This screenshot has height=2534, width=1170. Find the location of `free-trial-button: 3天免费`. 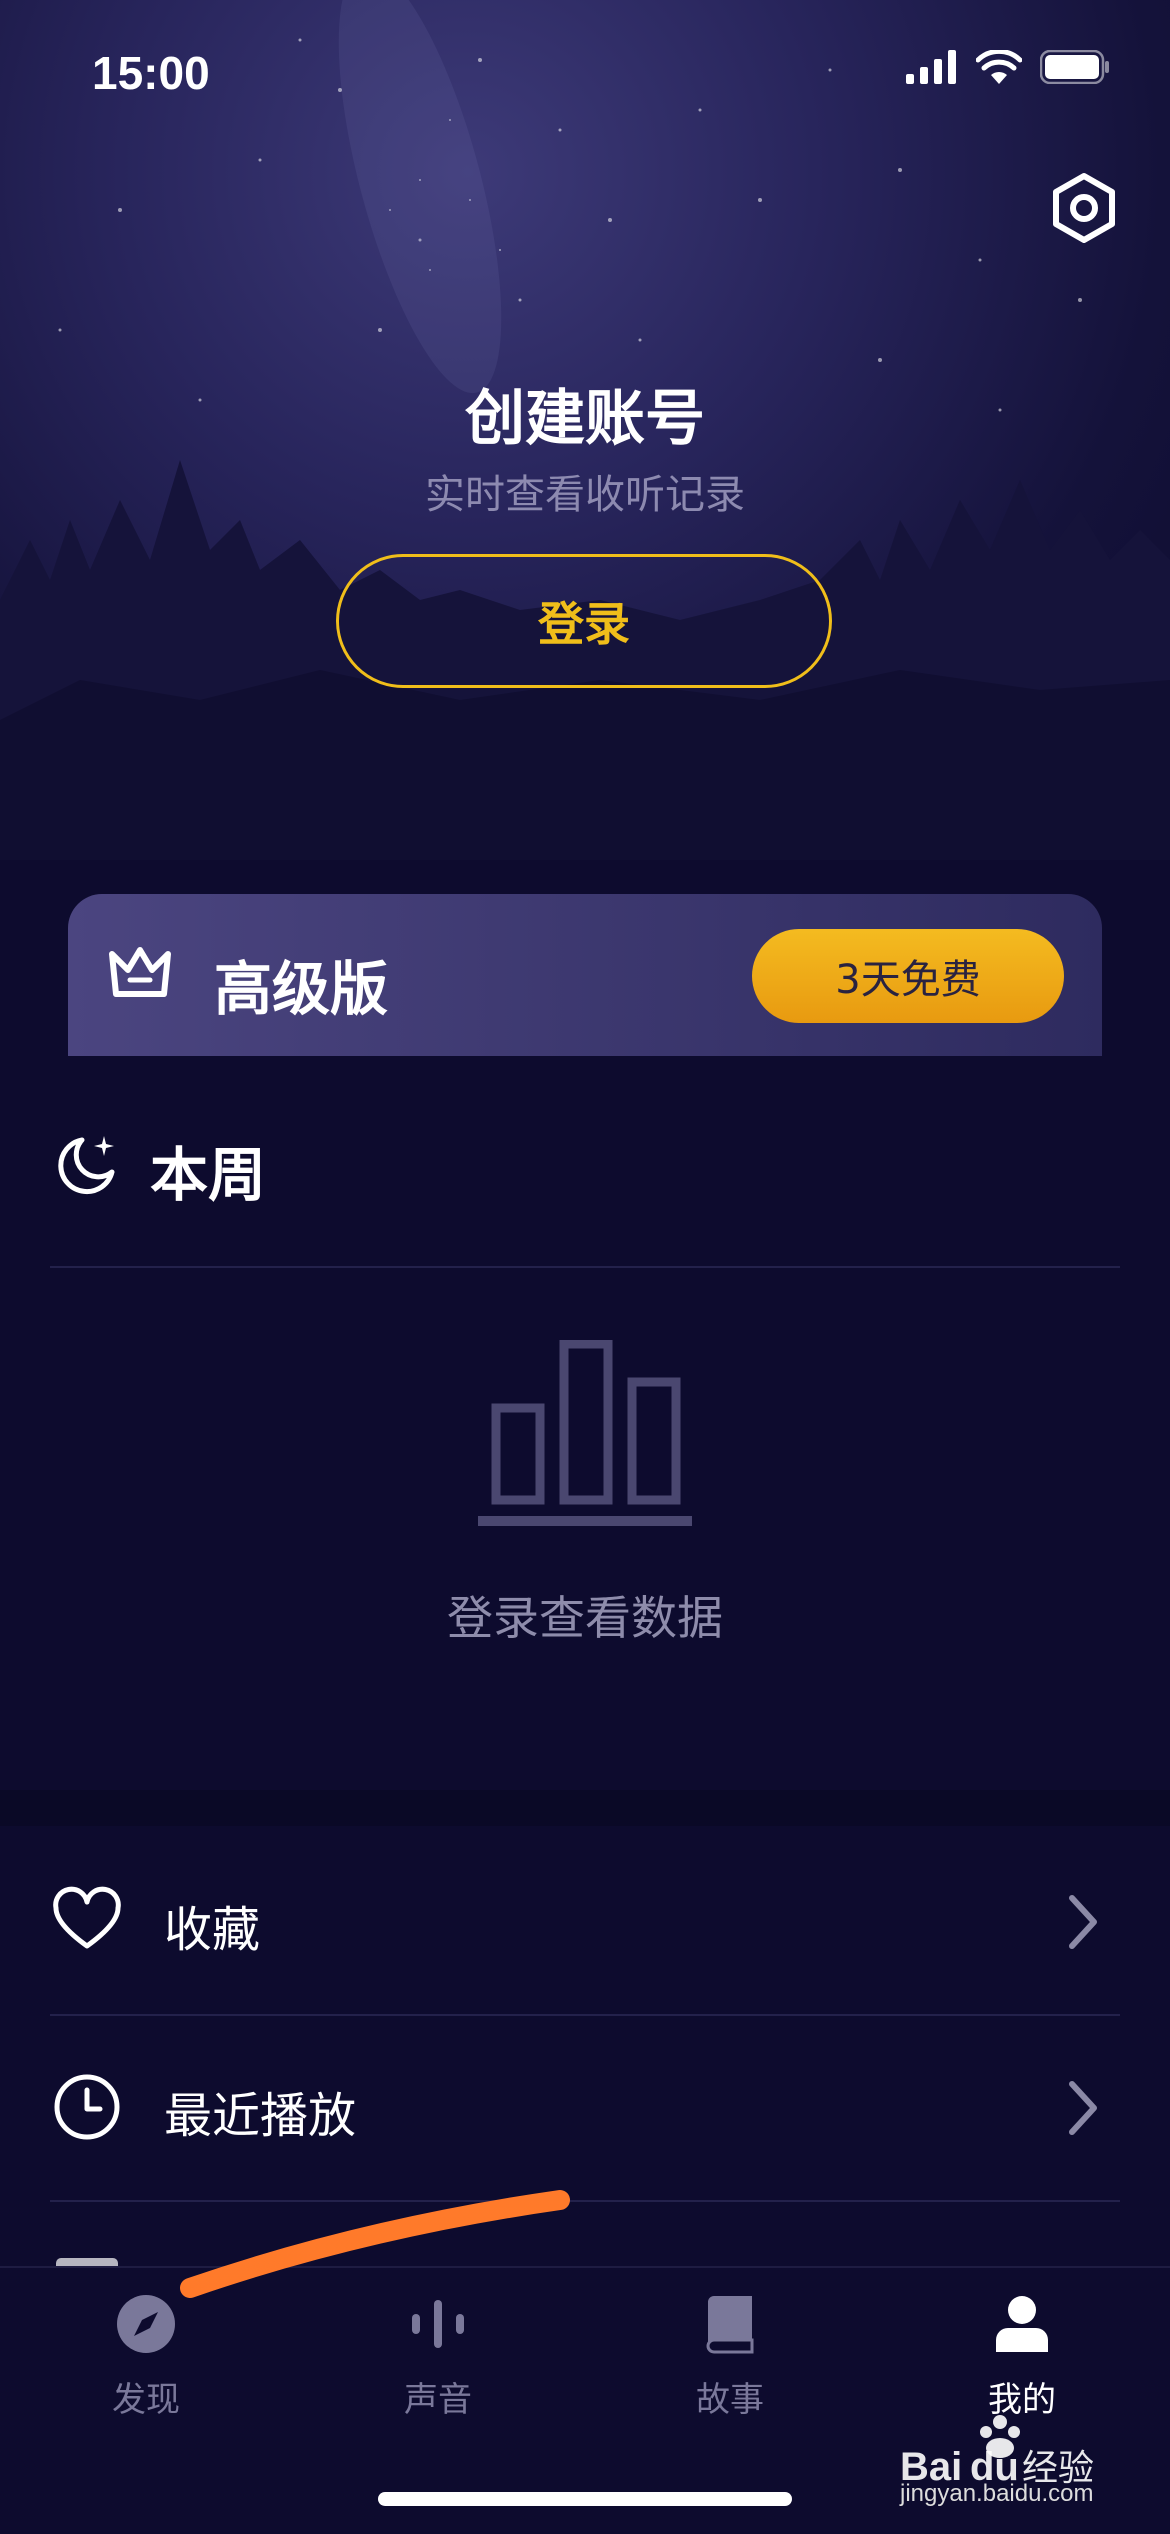

free-trial-button: 3天免费 is located at coordinates (908, 976).